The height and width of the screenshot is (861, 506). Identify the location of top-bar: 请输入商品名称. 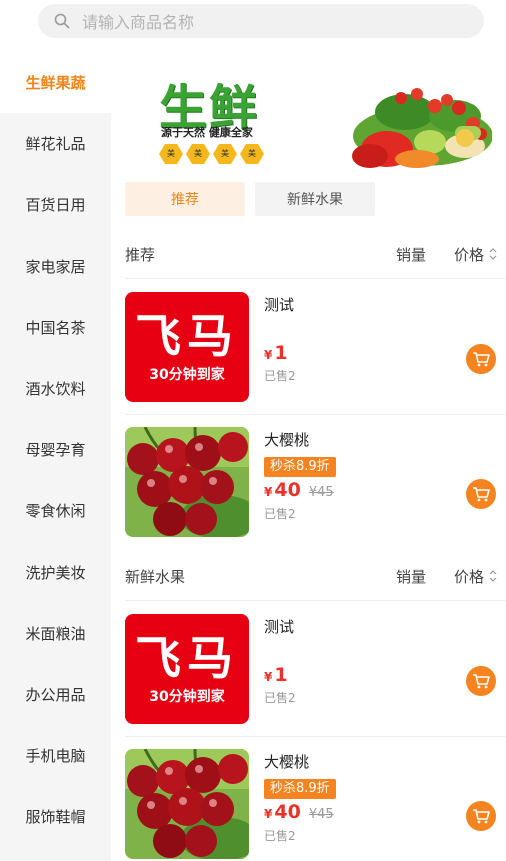
(253, 26).